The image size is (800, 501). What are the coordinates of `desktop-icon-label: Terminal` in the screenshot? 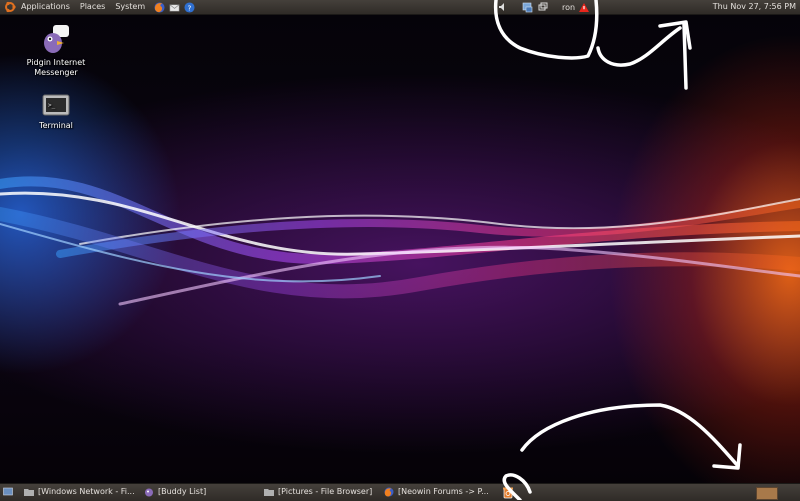 It's located at (56, 125).